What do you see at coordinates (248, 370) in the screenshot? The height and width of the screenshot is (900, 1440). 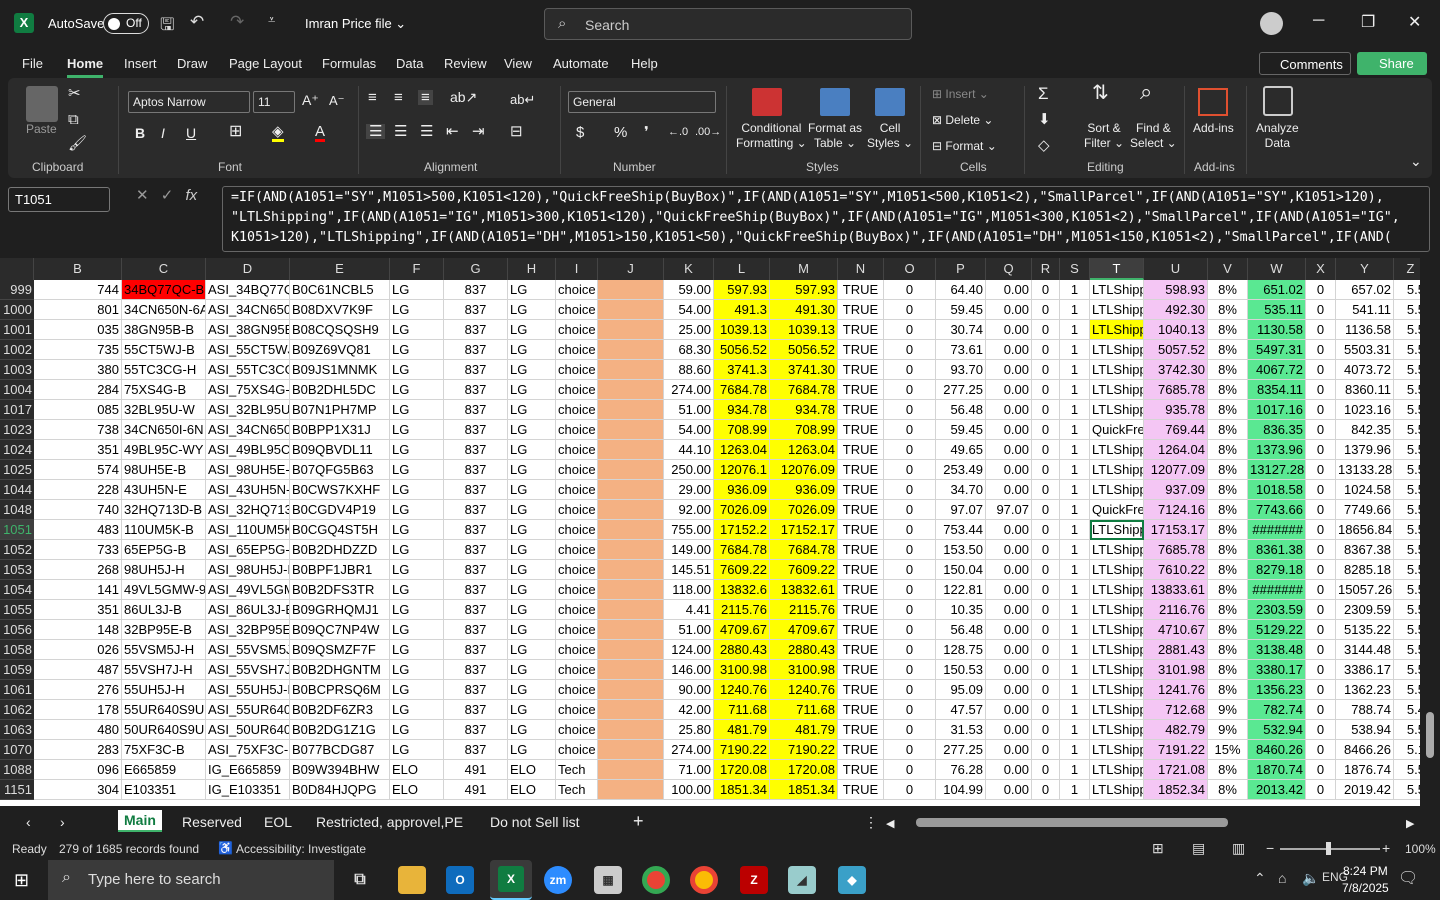 I see `cell-d: ASI_55TC3CG-` at bounding box center [248, 370].